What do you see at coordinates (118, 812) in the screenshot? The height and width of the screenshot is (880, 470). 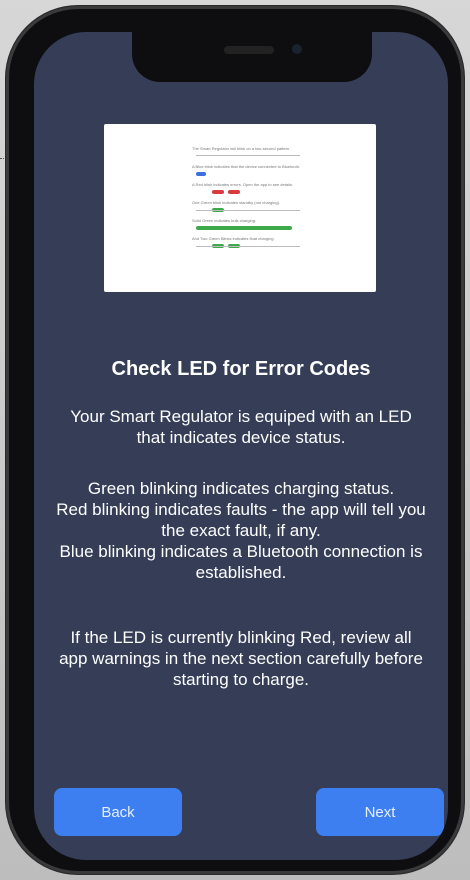 I see `back-button: Back` at bounding box center [118, 812].